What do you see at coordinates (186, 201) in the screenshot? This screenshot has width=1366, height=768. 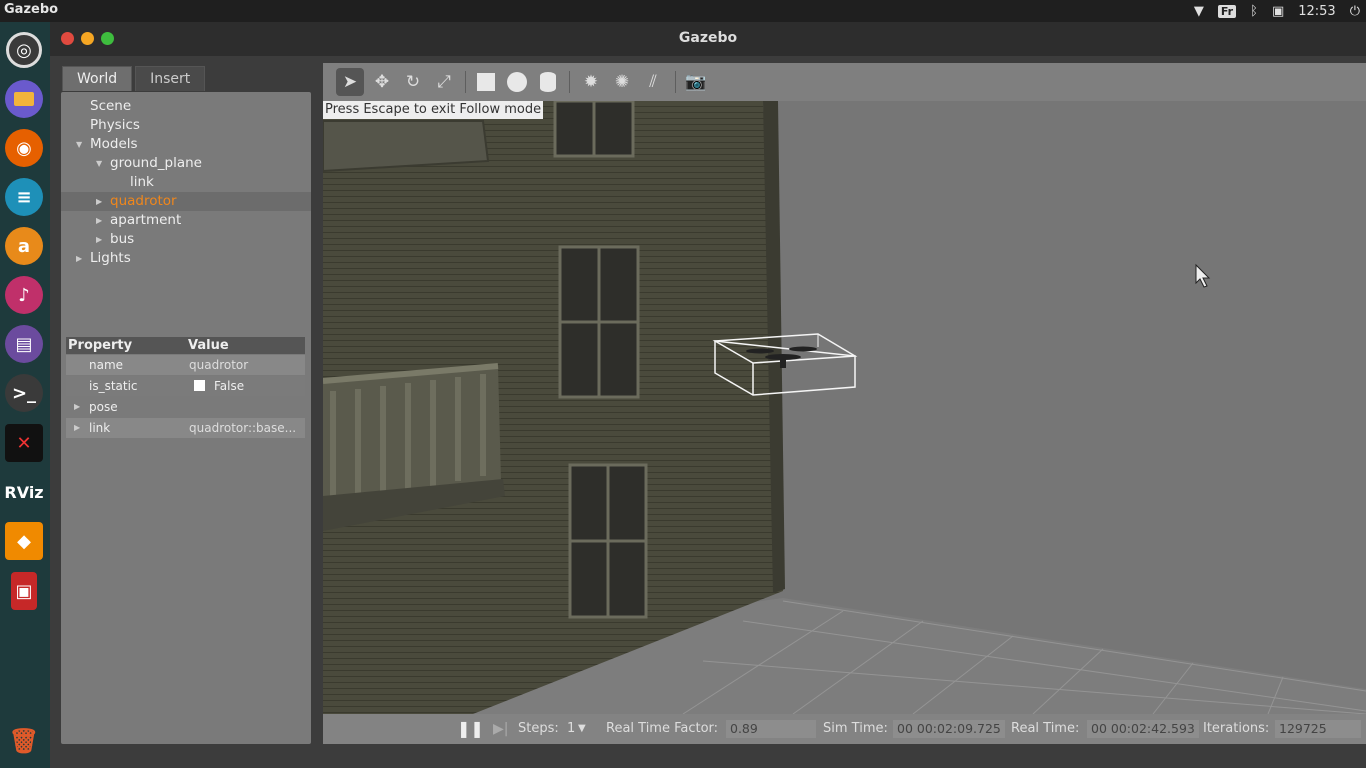 I see `tree-item-quadrotor: ▶ quadrotor` at bounding box center [186, 201].